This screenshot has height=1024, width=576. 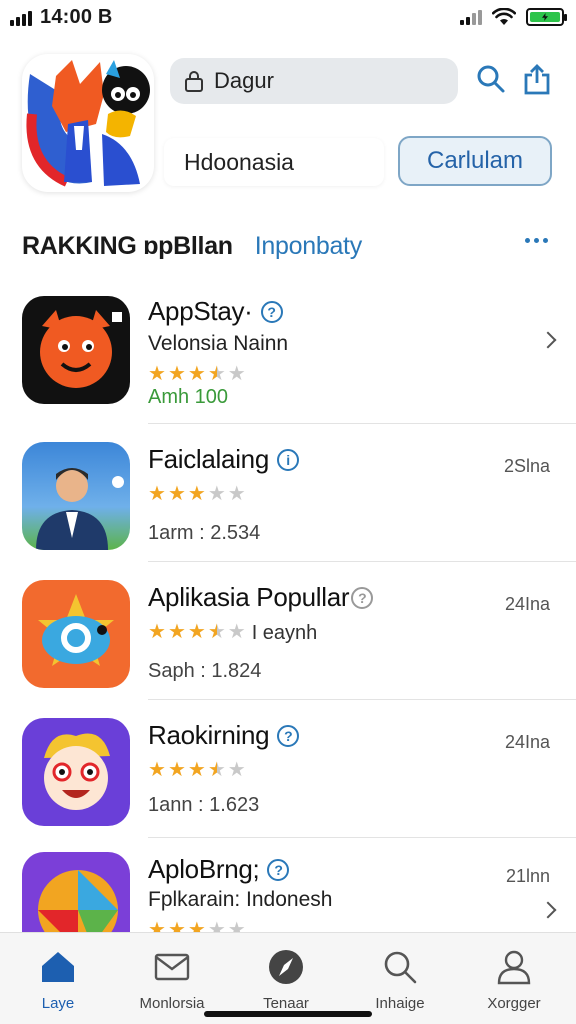 What do you see at coordinates (308, 246) in the screenshot?
I see `section-tab: Inponbaty` at bounding box center [308, 246].